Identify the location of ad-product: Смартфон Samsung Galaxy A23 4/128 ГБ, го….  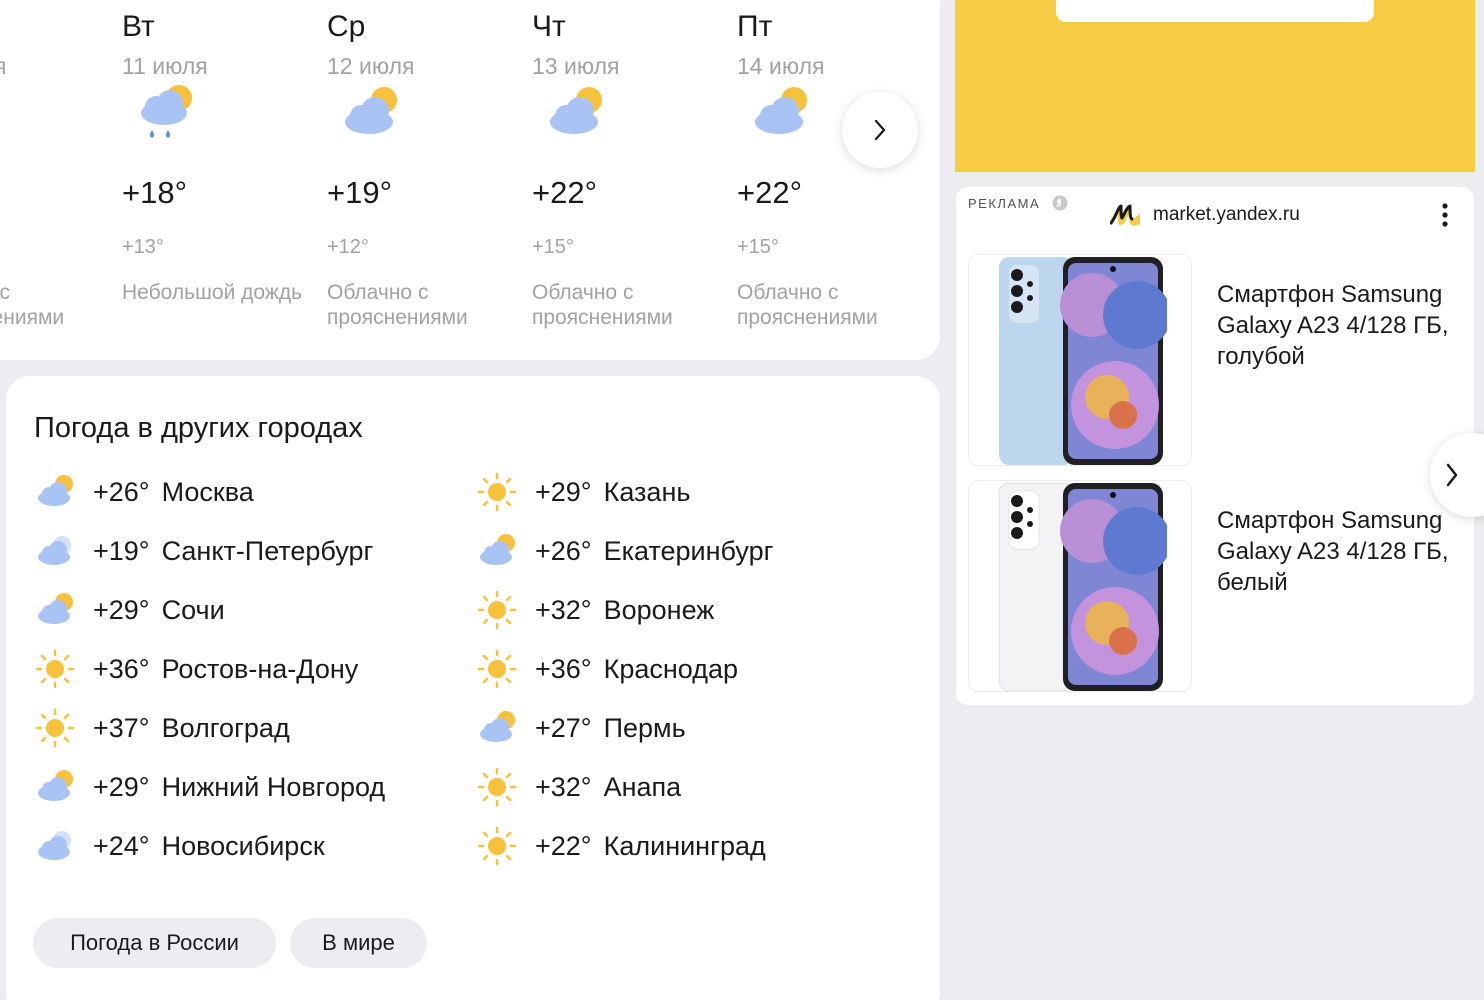
(1213, 360).